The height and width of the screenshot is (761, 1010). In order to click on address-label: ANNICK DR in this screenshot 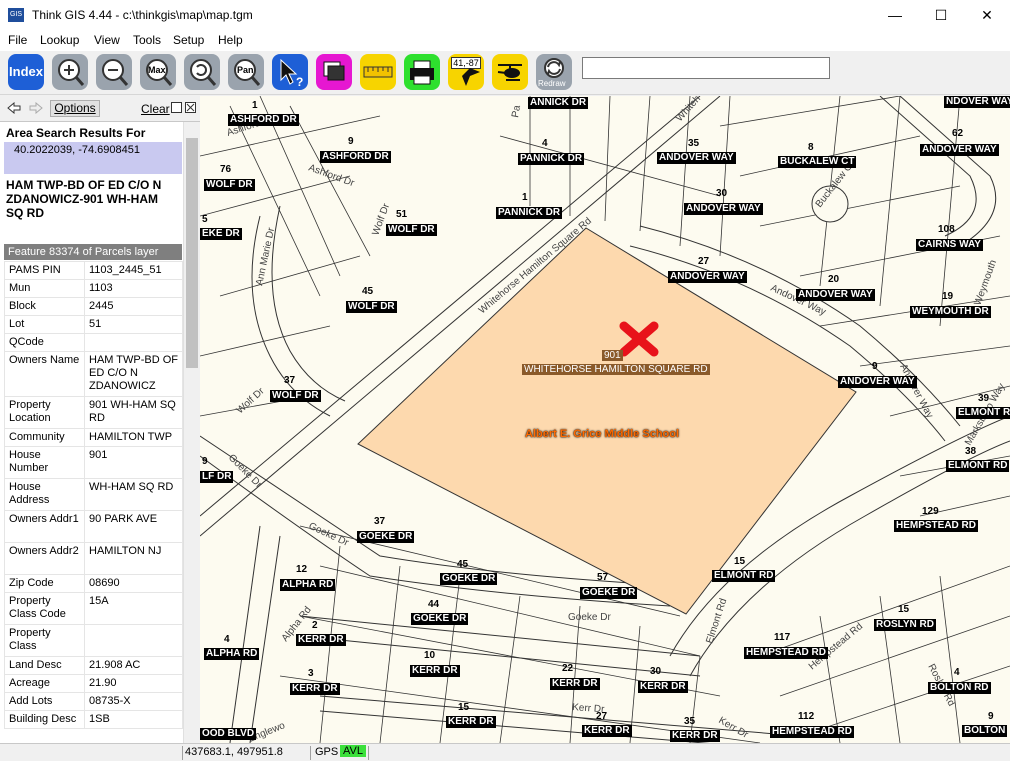, I will do `click(558, 103)`.